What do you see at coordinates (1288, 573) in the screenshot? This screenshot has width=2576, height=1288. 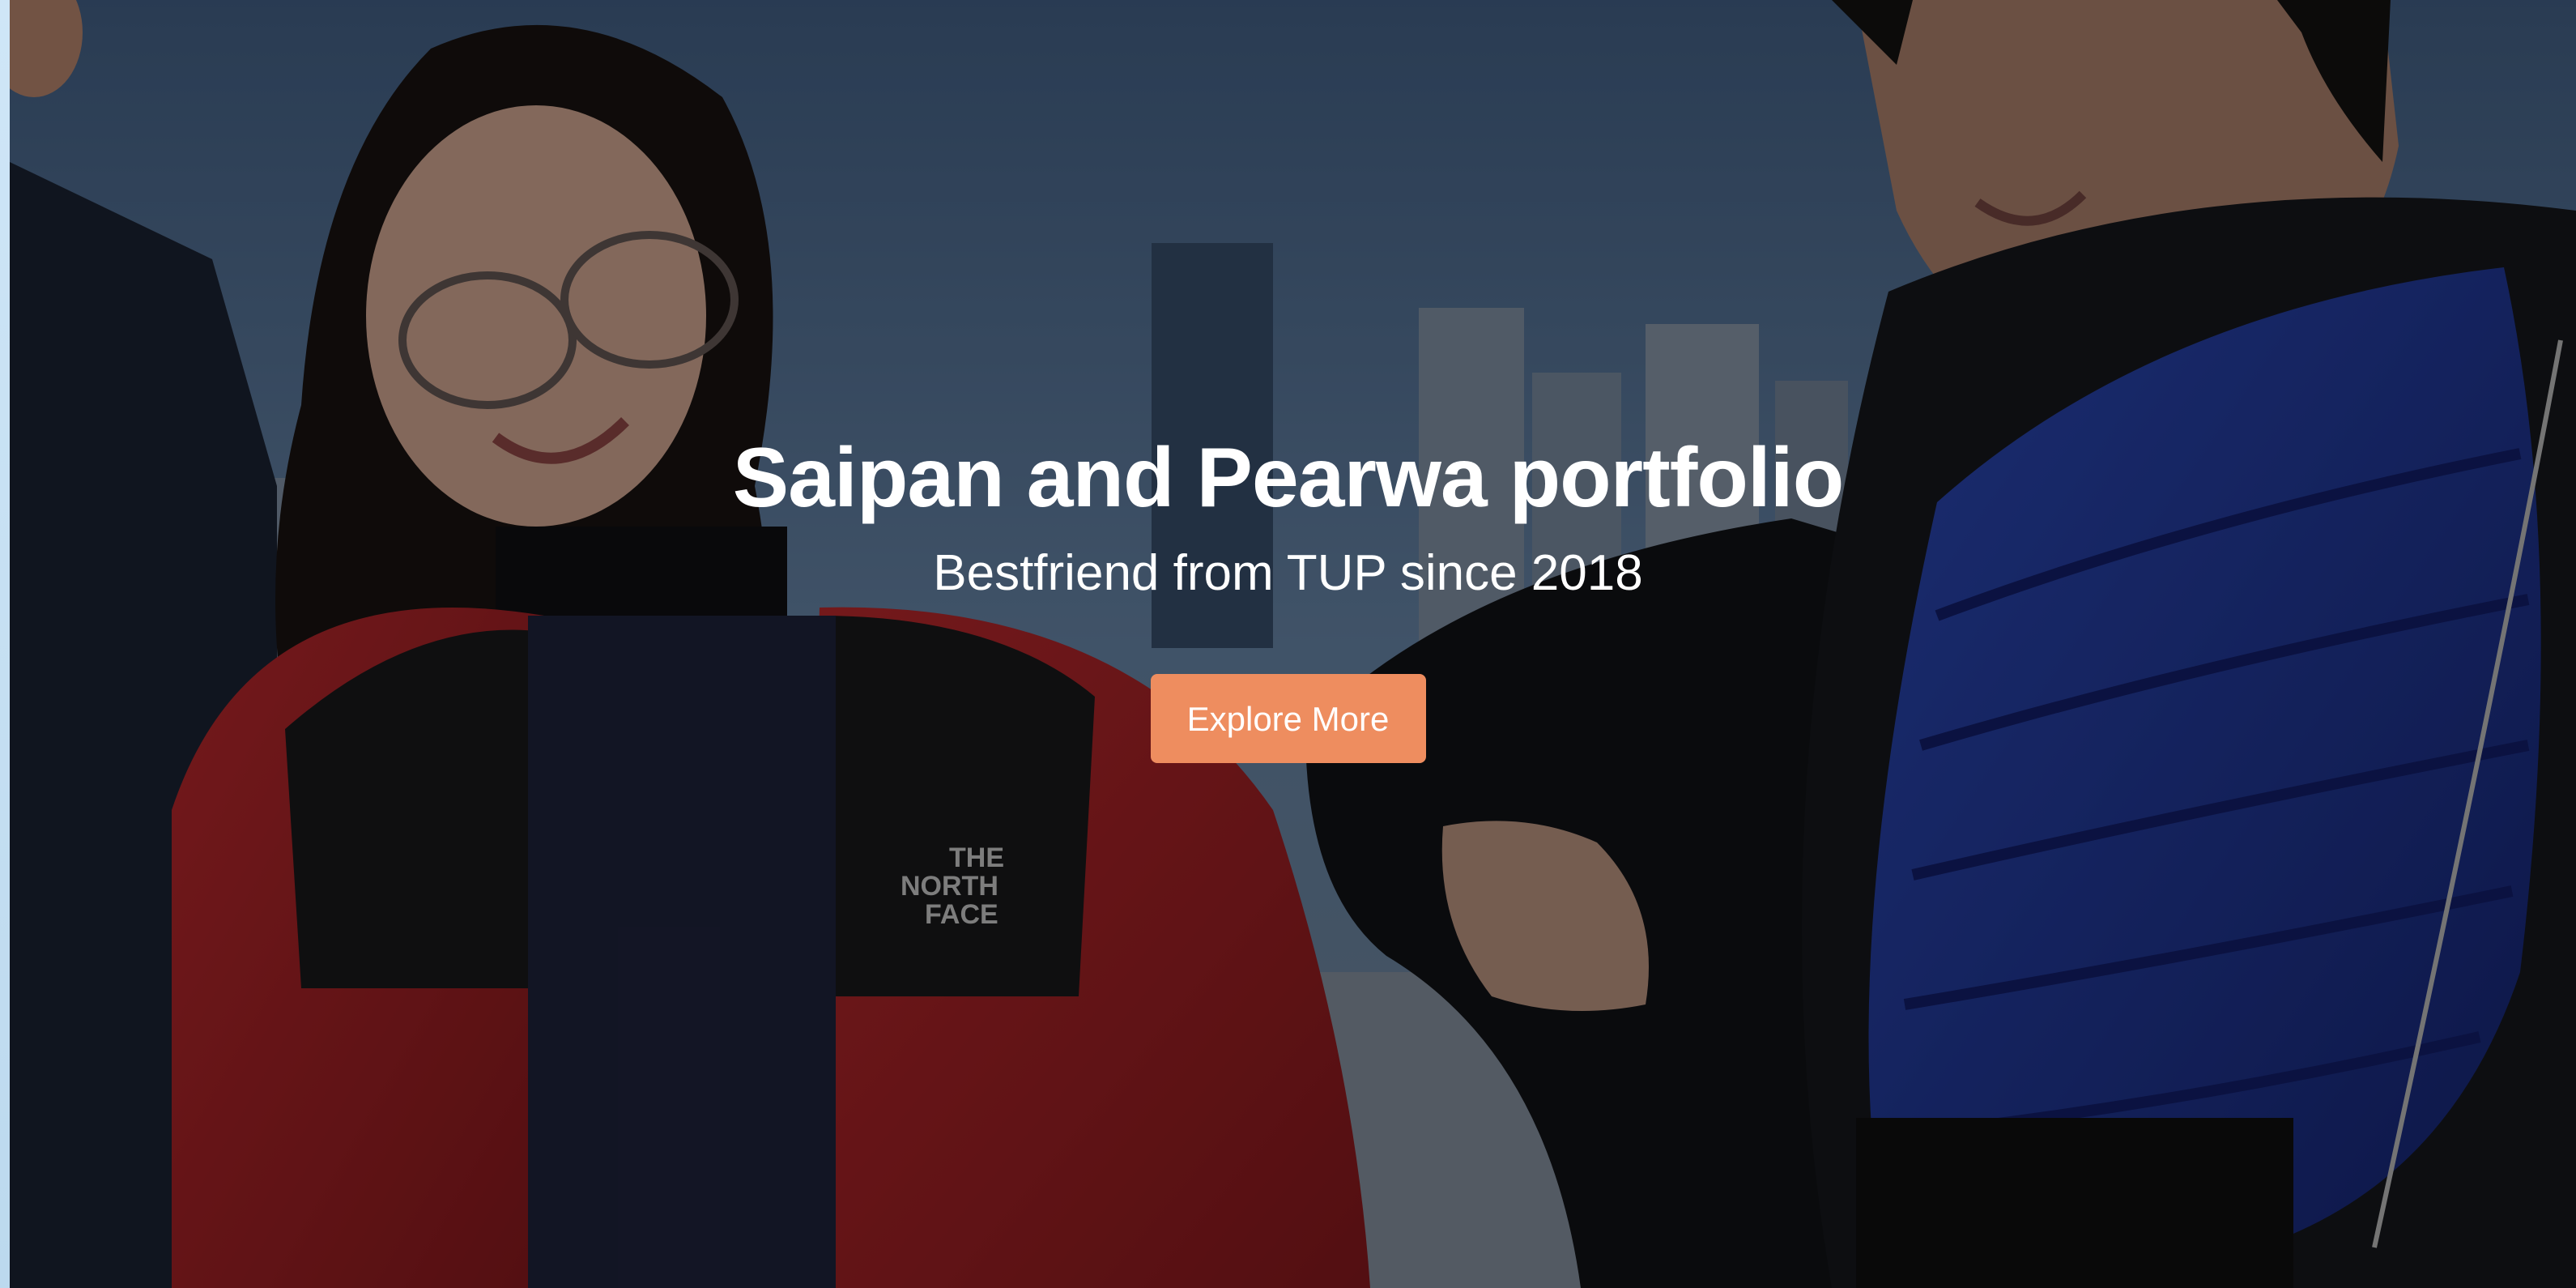 I see `hero-subtitle: Bestfriend from TUP since 2018` at bounding box center [1288, 573].